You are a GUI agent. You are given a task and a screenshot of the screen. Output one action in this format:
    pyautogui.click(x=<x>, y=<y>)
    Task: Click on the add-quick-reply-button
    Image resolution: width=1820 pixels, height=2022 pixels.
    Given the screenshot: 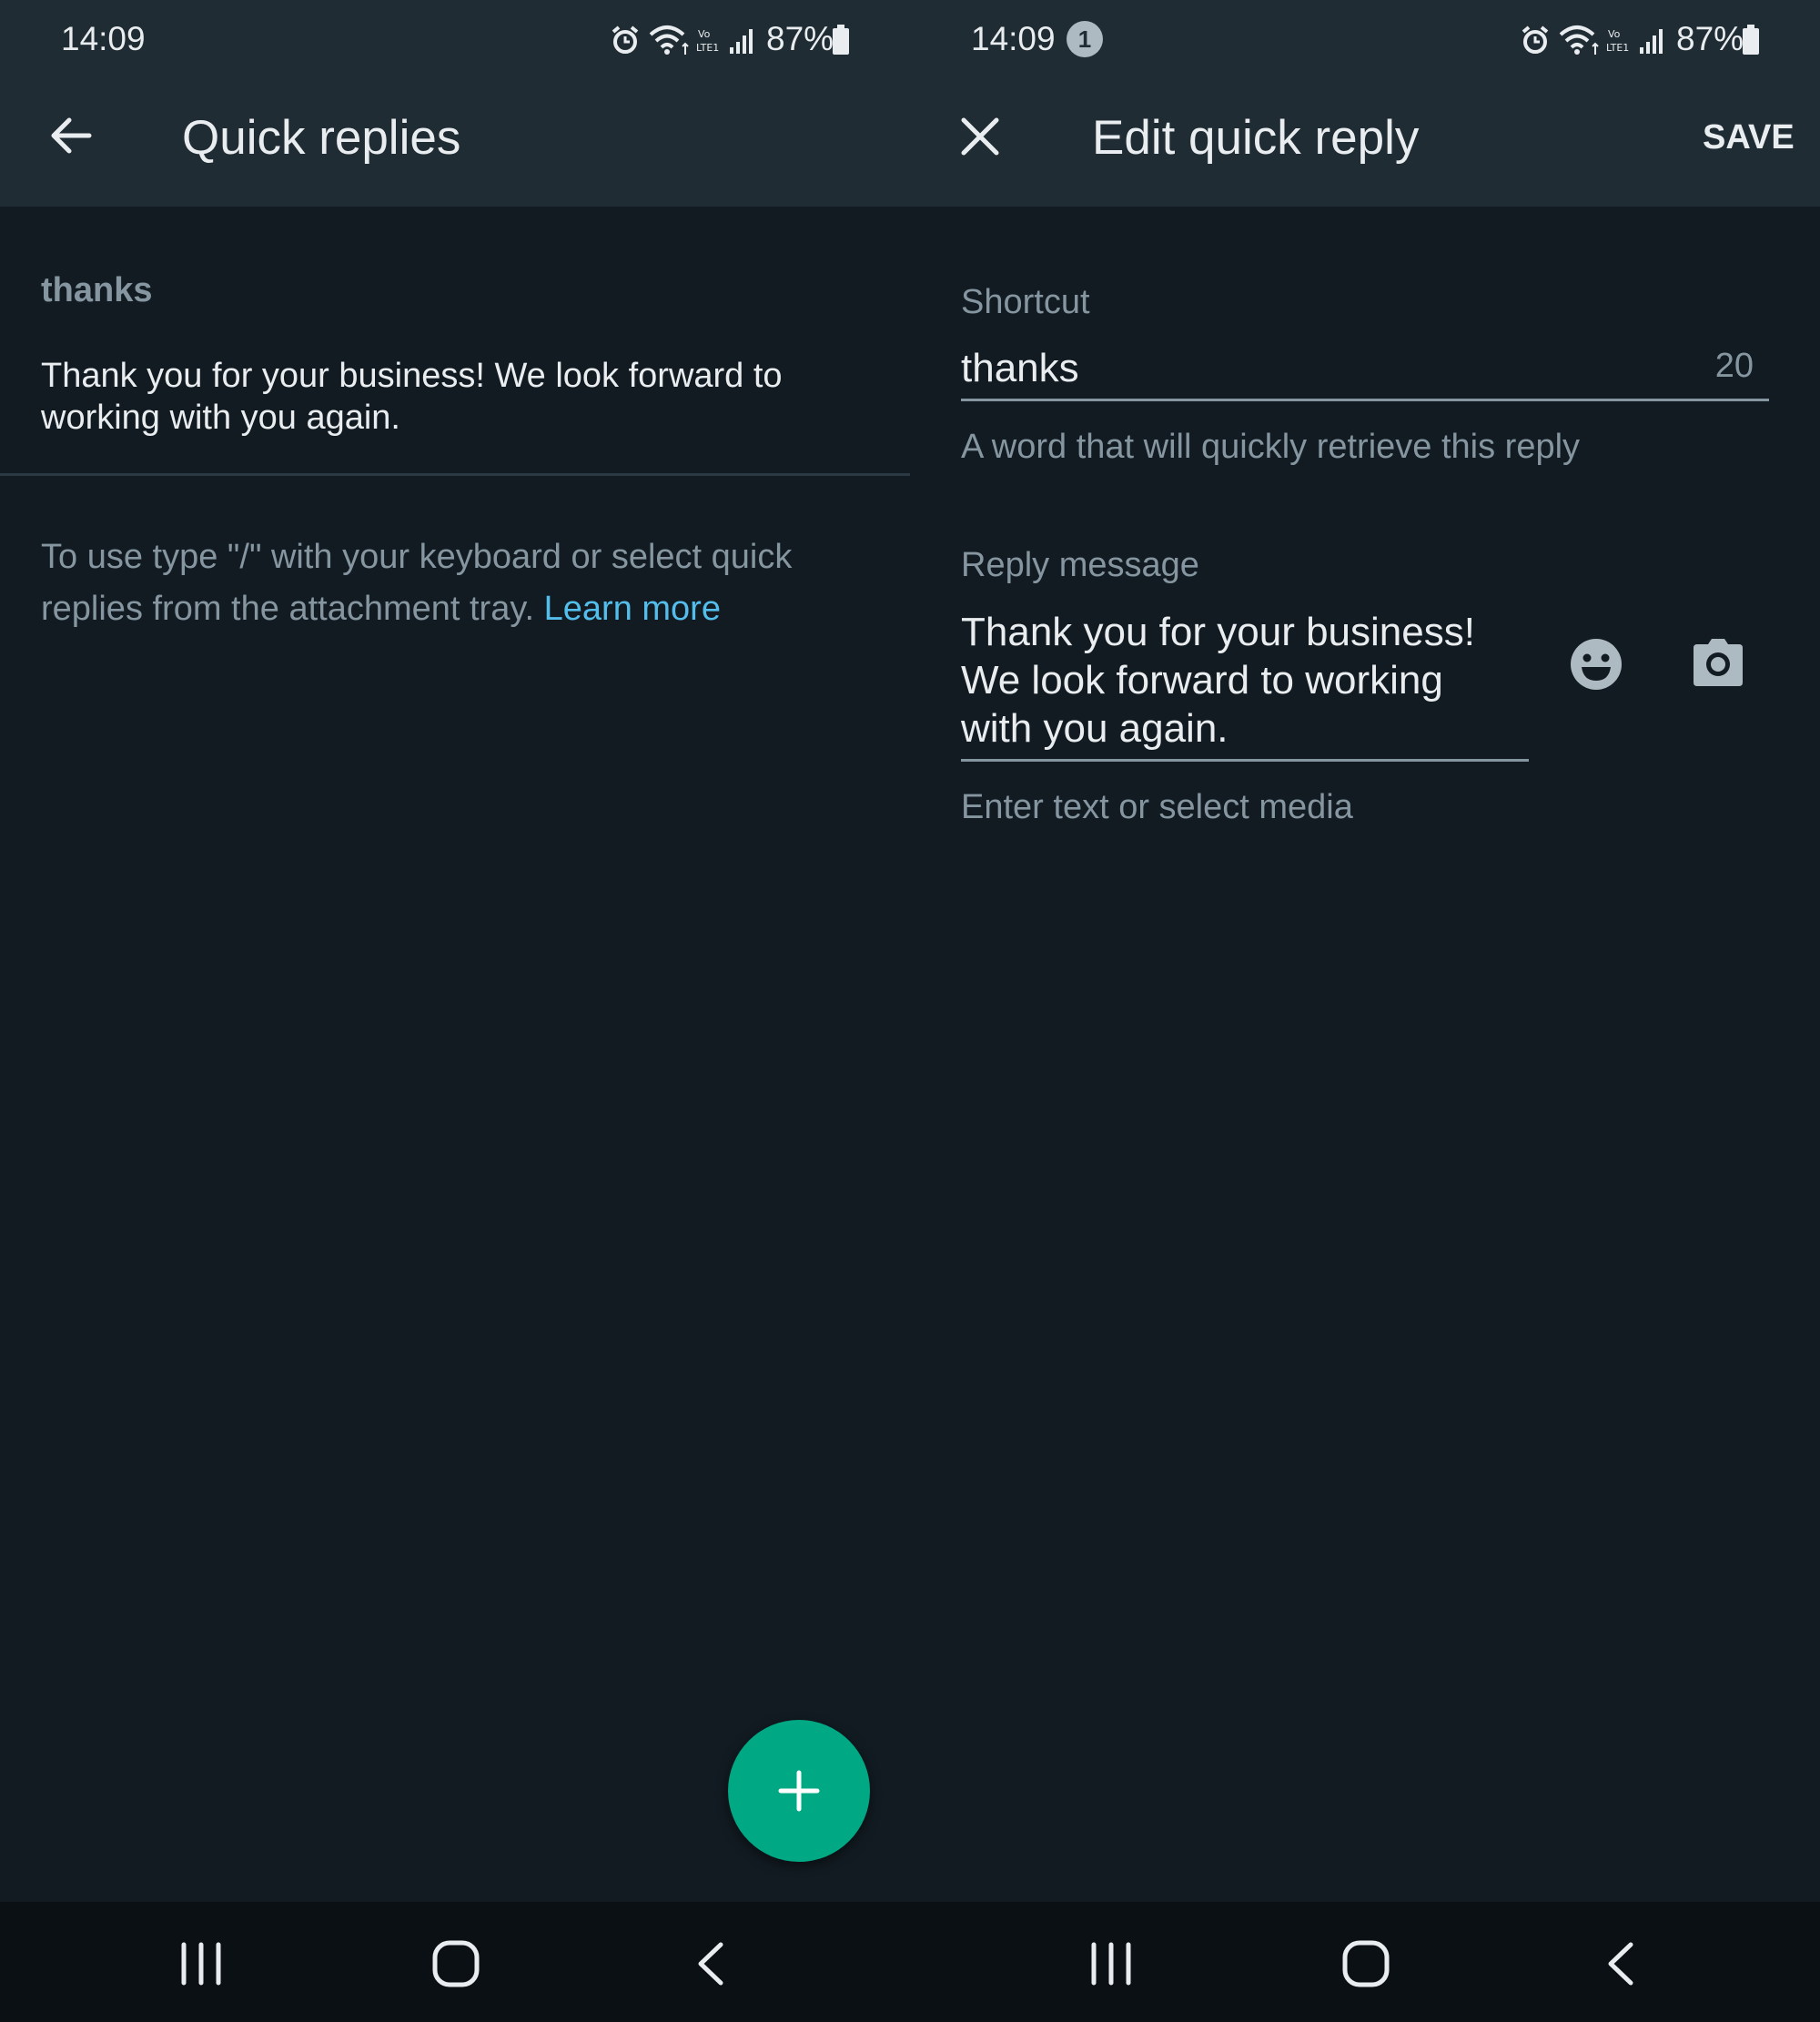 What is the action you would take?
    pyautogui.click(x=799, y=1791)
    